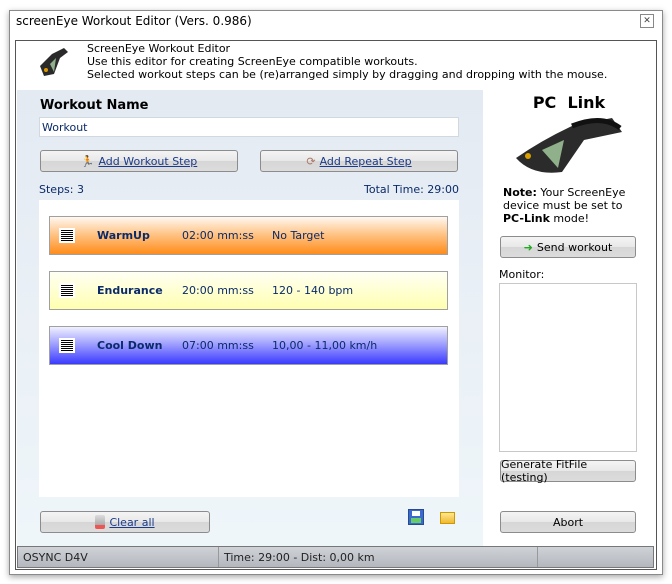  What do you see at coordinates (568, 471) in the screenshot?
I see `generate-fitfile-button: Generate FitFile (testing)` at bounding box center [568, 471].